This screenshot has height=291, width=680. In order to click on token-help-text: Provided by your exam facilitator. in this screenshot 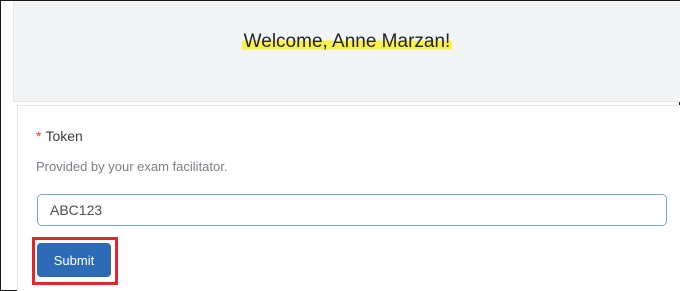, I will do `click(132, 166)`.